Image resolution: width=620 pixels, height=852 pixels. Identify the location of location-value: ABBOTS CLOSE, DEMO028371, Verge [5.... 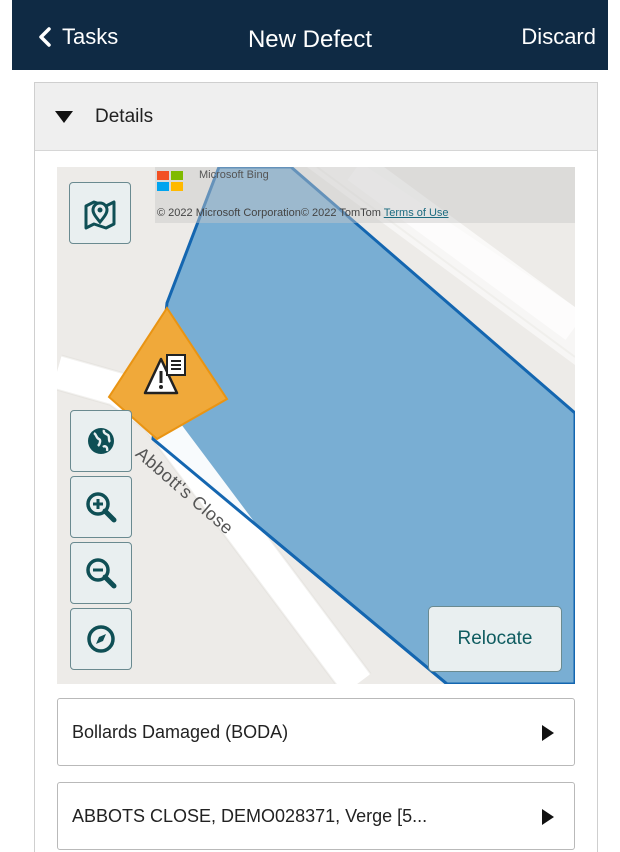
(250, 815).